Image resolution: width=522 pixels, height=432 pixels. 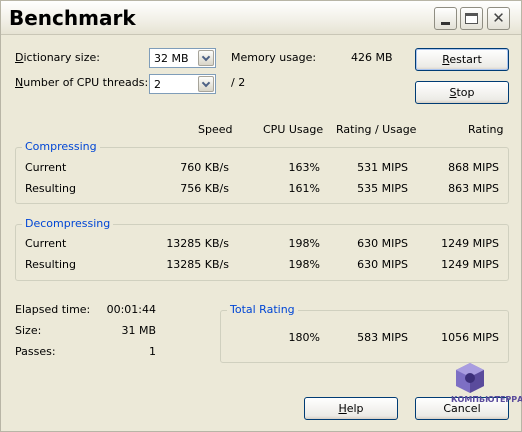 I want to click on maximize-icon, so click(x=471, y=18).